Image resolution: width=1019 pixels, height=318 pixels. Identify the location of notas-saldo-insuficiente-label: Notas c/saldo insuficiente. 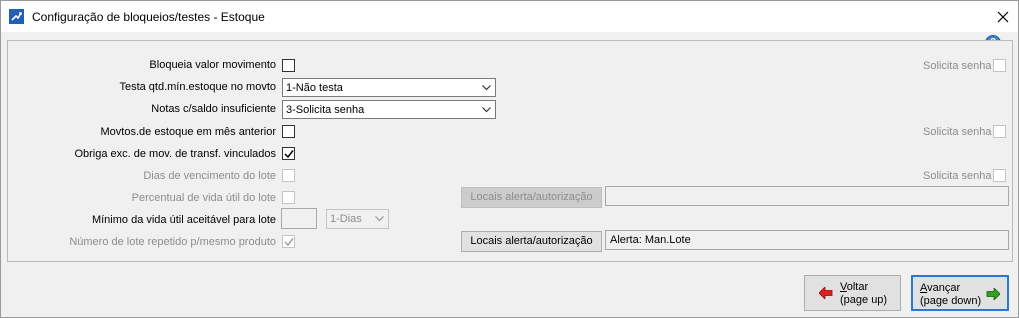
(213, 109).